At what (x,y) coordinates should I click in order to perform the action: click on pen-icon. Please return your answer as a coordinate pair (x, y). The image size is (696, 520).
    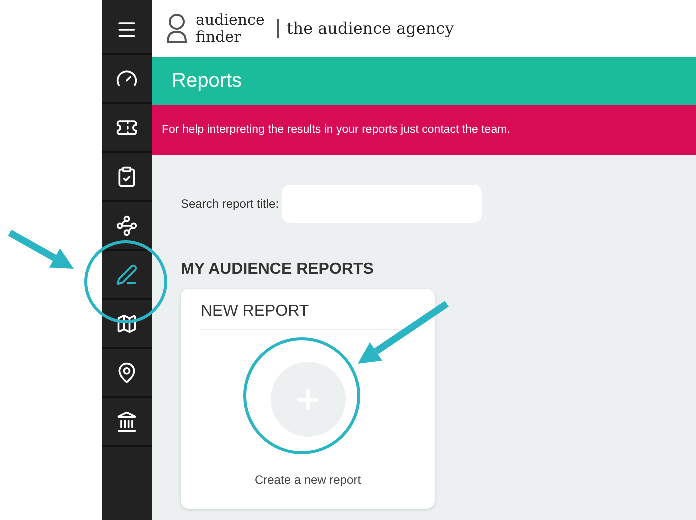
    Looking at the image, I should click on (127, 275).